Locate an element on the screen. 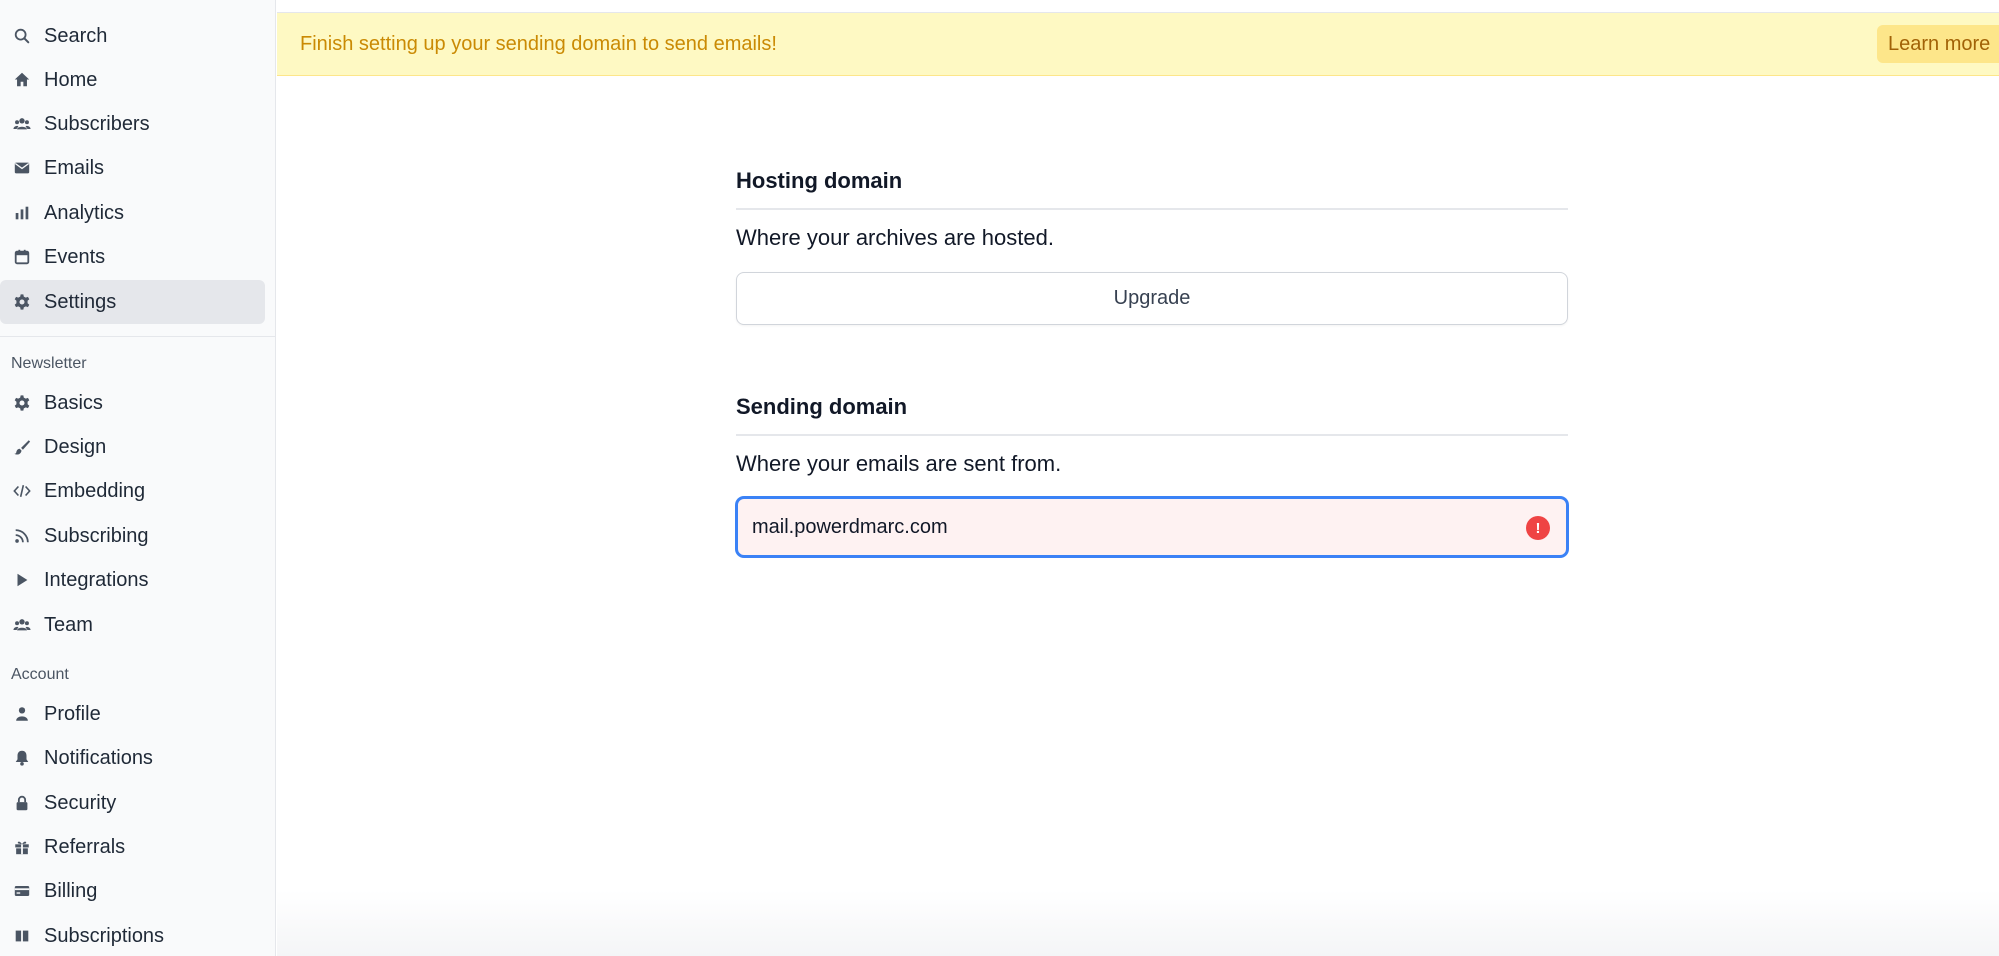 This screenshot has width=1999, height=956. sidebar-item-integrations: Integrations is located at coordinates (132, 580).